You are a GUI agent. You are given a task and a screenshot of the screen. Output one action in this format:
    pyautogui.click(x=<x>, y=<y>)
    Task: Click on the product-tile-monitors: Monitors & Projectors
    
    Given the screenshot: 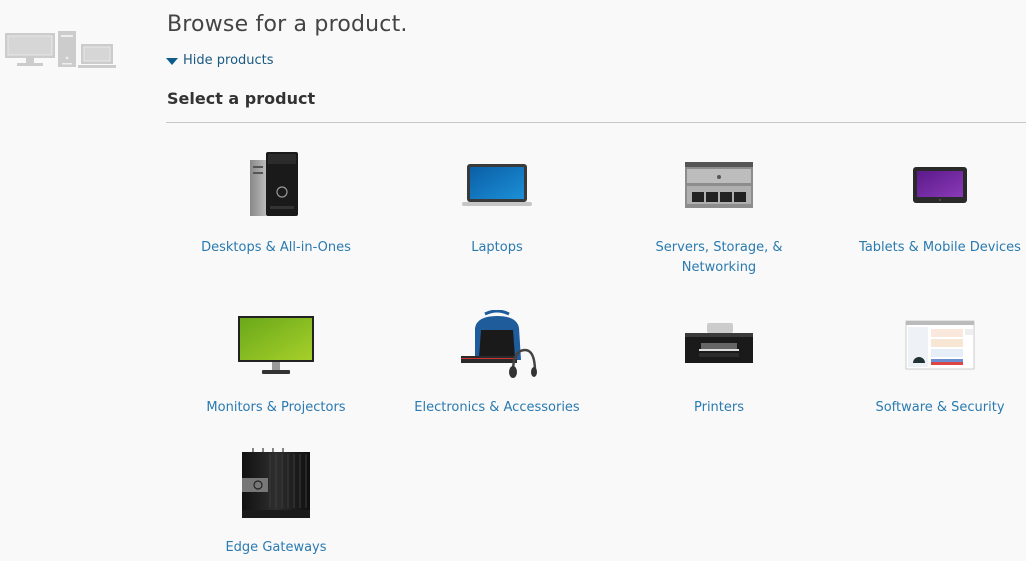 What is the action you would take?
    pyautogui.click(x=276, y=359)
    